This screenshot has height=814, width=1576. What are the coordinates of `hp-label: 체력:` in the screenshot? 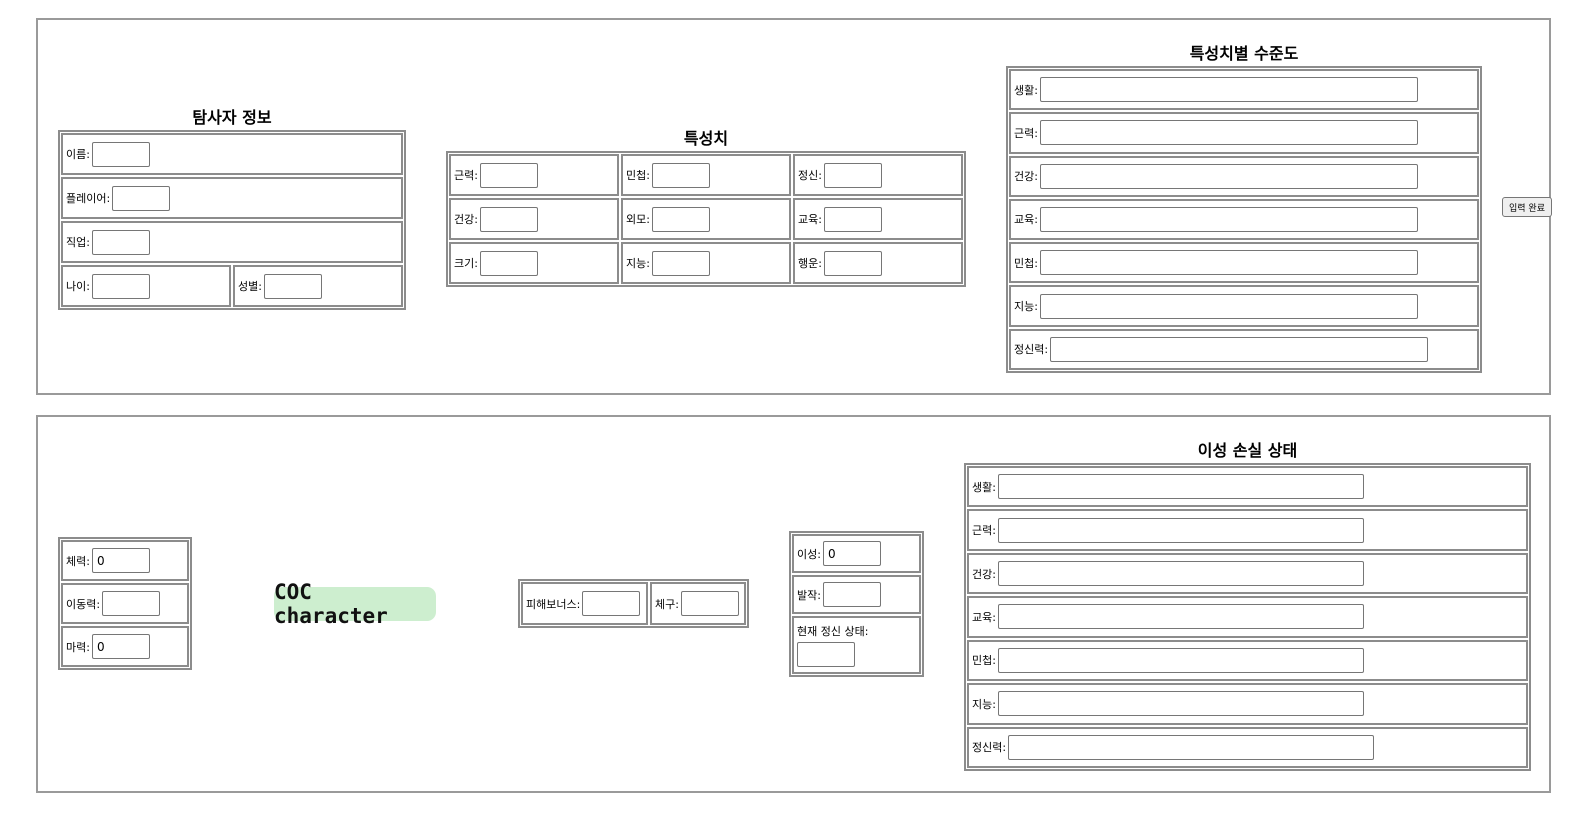 It's located at (78, 561).